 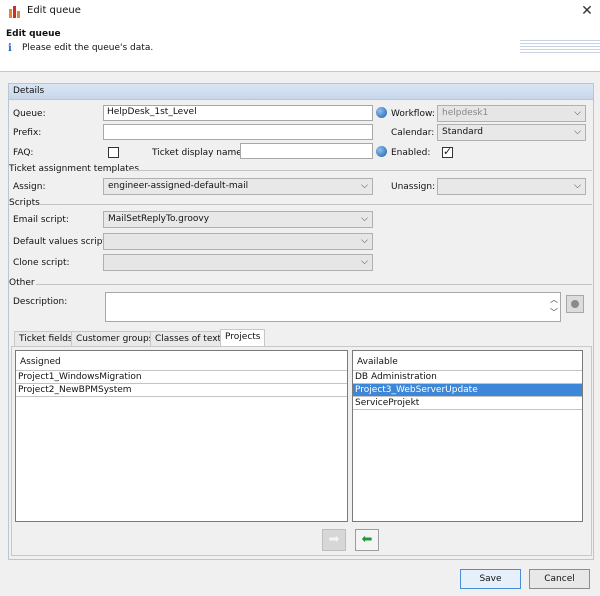 What do you see at coordinates (54, 10) in the screenshot?
I see `window-title: Edit queue` at bounding box center [54, 10].